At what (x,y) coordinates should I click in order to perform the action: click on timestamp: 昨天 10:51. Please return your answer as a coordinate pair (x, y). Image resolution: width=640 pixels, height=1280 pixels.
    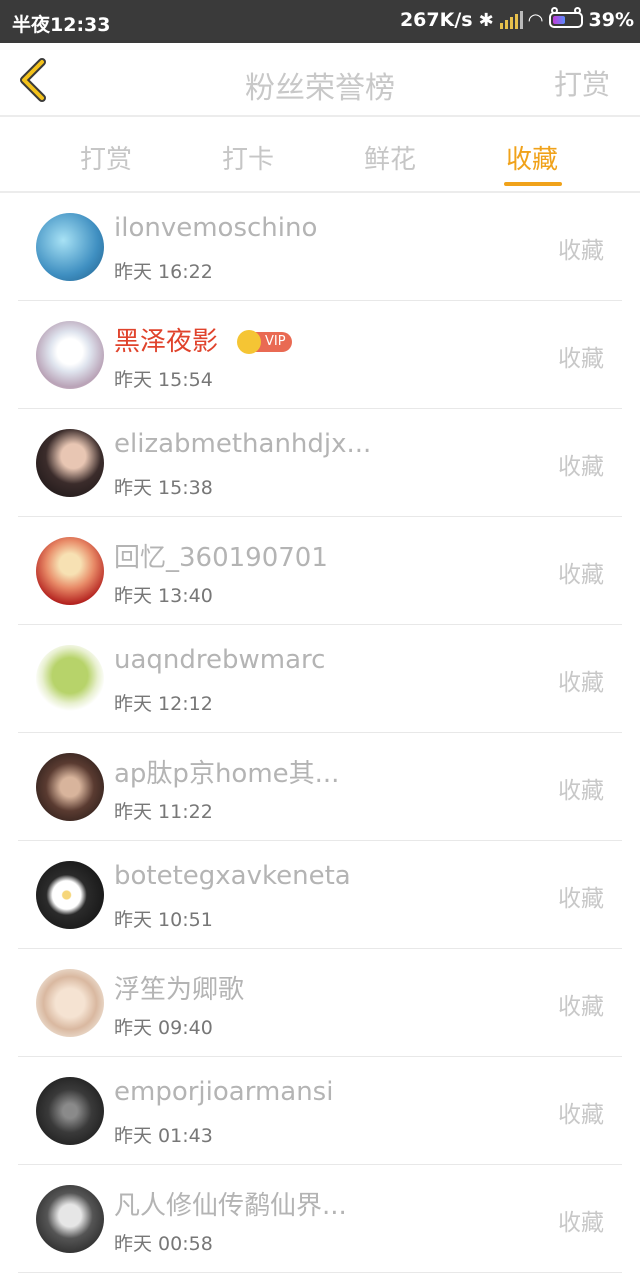
    Looking at the image, I should click on (163, 920).